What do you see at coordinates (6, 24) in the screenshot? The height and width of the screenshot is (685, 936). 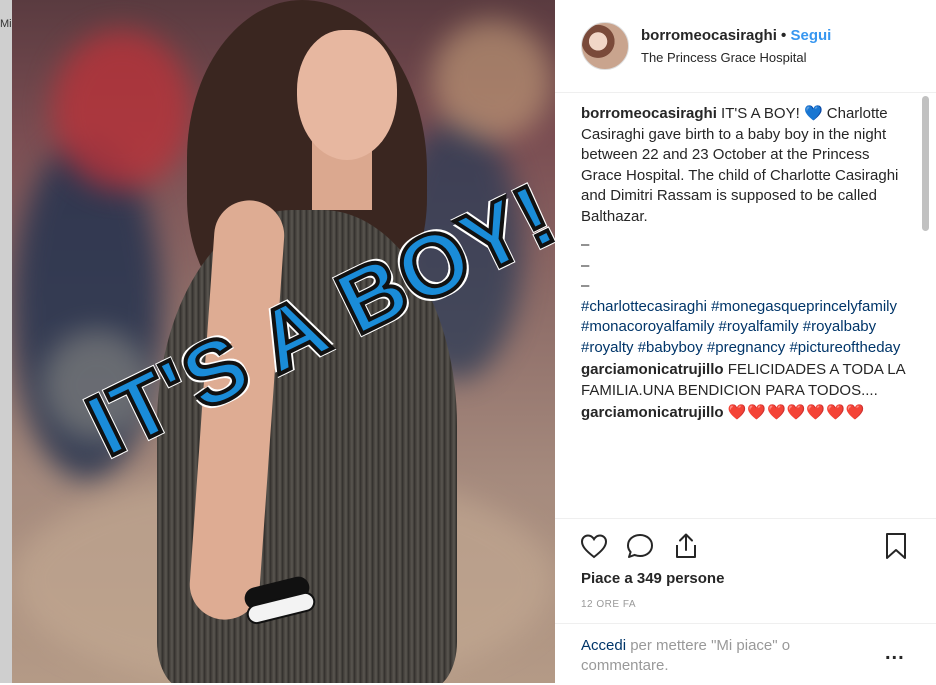 I see `background-page-text: Mi` at bounding box center [6, 24].